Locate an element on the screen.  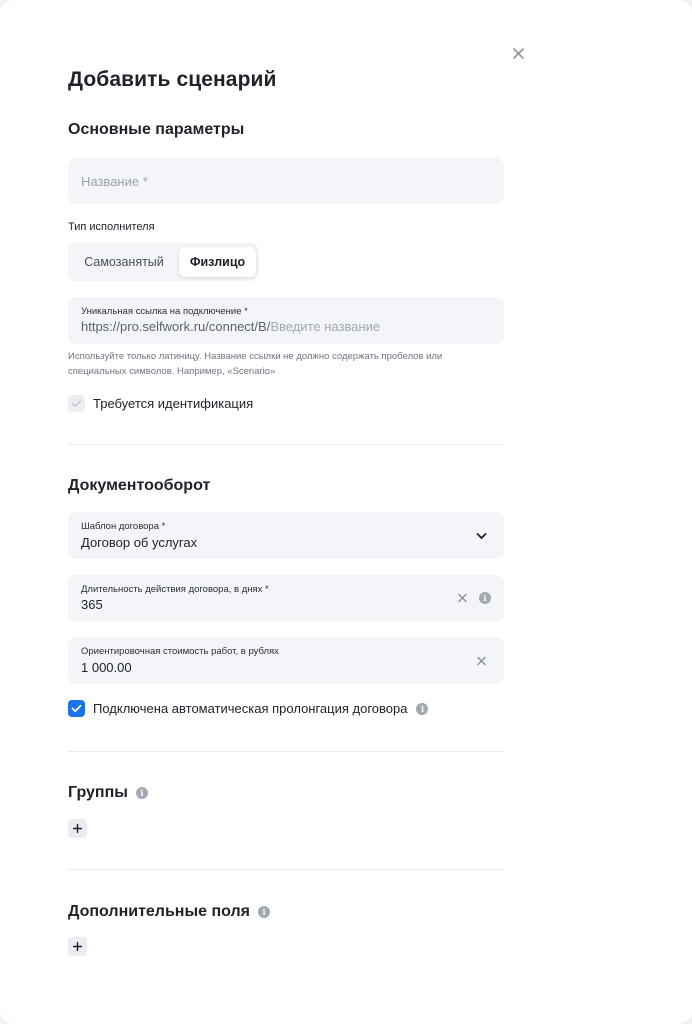
section-title-documents-text: Документооборот is located at coordinates (139, 485).